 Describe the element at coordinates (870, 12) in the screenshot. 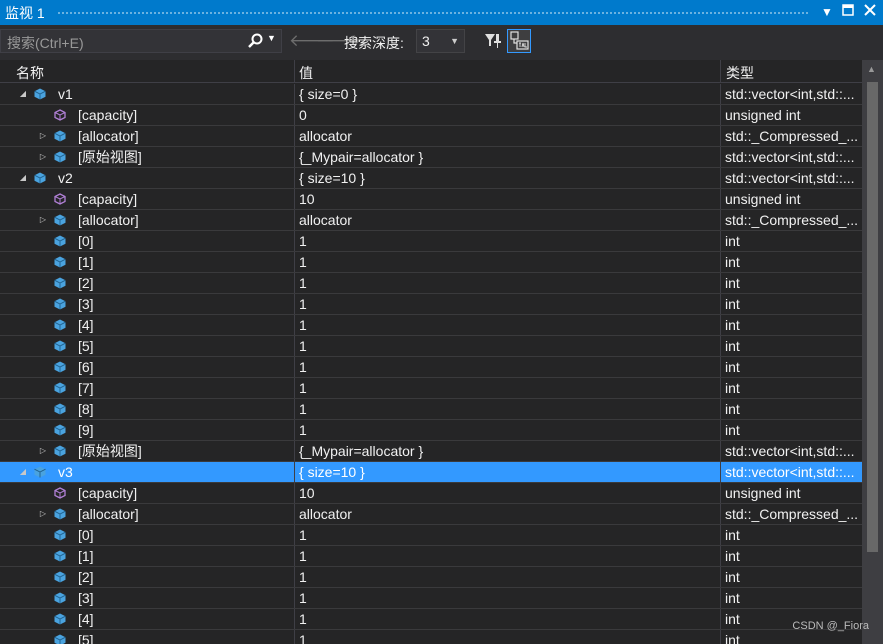

I see `close-icon` at that location.